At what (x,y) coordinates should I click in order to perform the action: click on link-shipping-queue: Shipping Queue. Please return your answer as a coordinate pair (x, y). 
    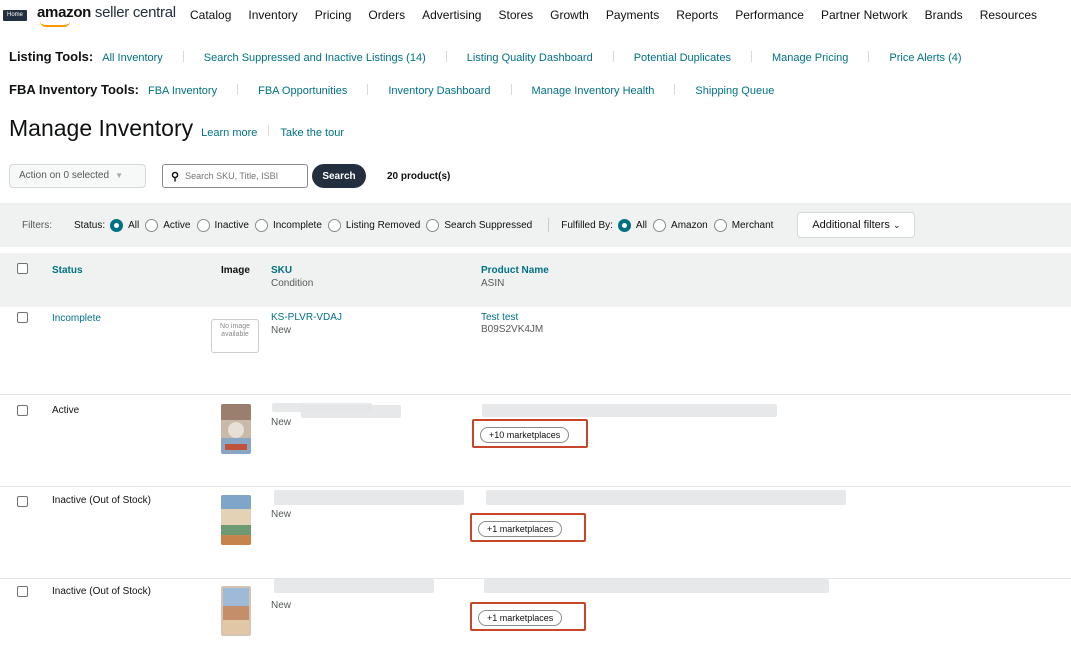
    Looking at the image, I should click on (734, 91).